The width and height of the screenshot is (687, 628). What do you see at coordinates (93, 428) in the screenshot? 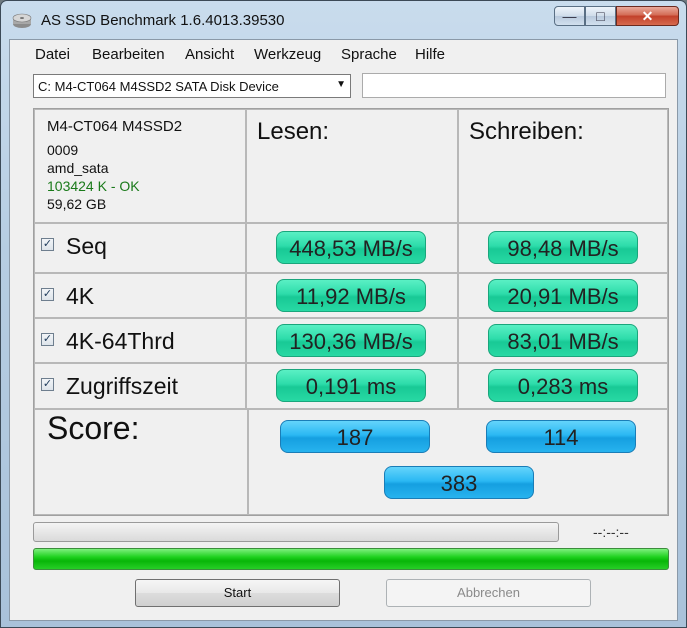
I see `score-label: Score:` at bounding box center [93, 428].